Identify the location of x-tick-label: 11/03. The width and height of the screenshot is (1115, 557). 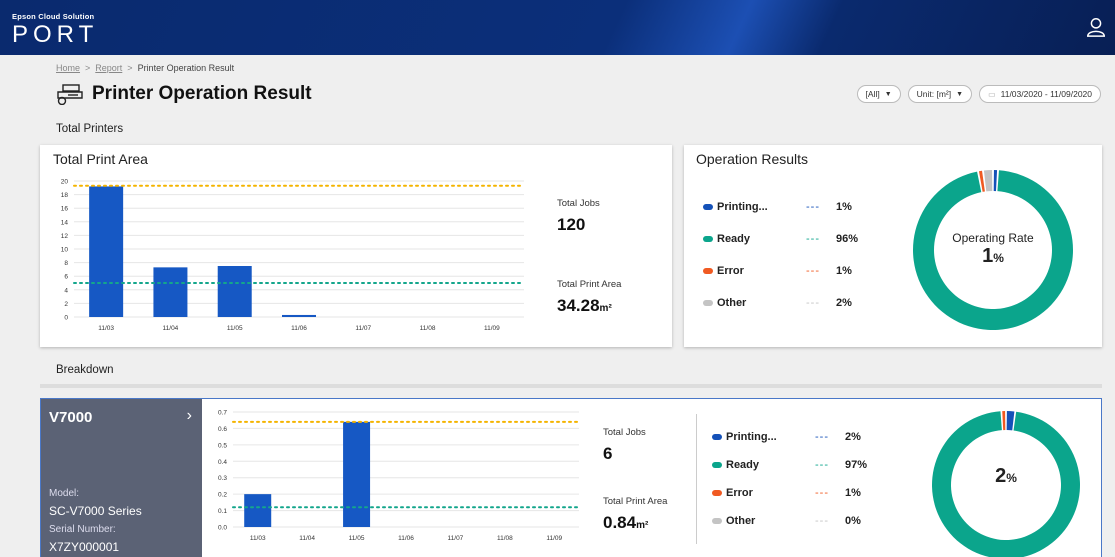
(106, 328).